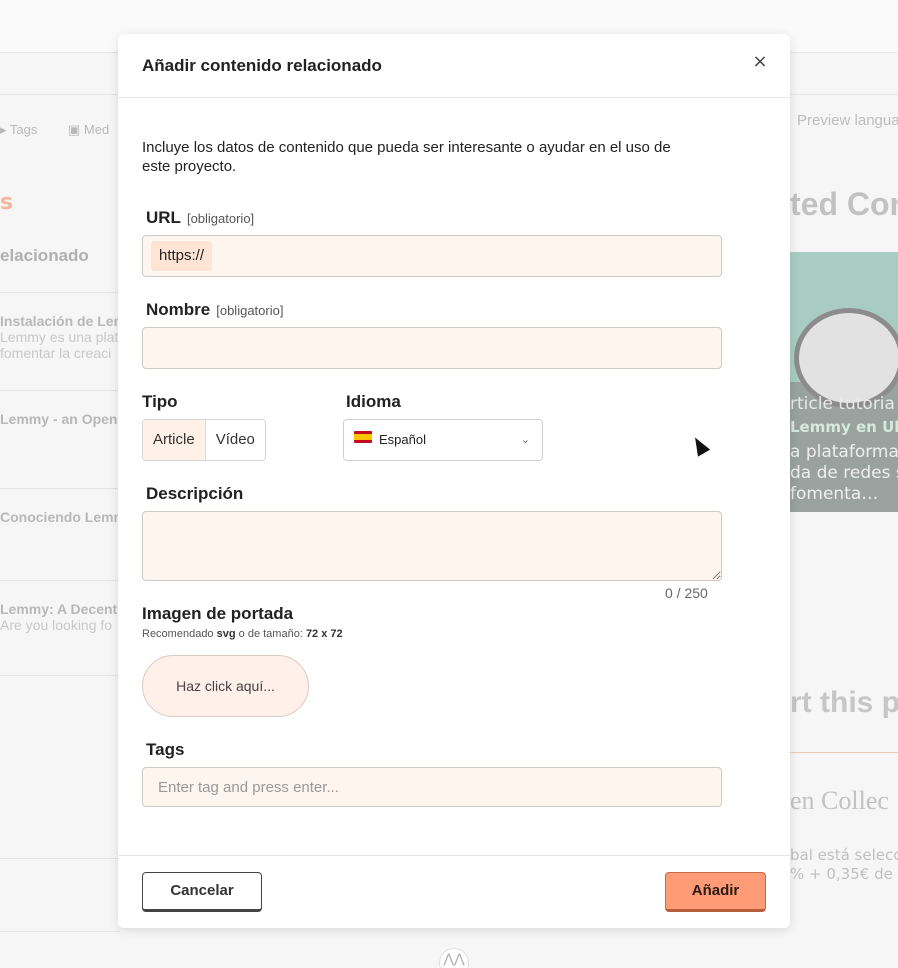  I want to click on type-option-video: Vídeo, so click(235, 440).